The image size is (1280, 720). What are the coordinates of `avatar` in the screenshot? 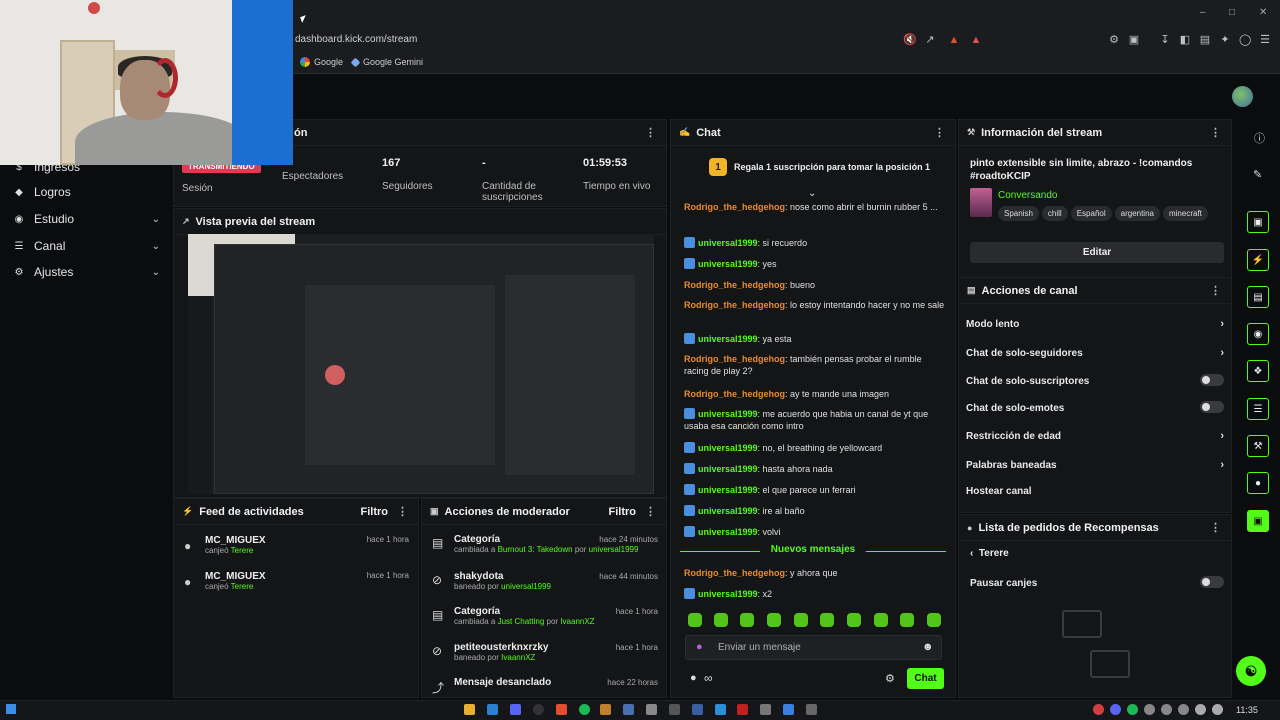 It's located at (1242, 96).